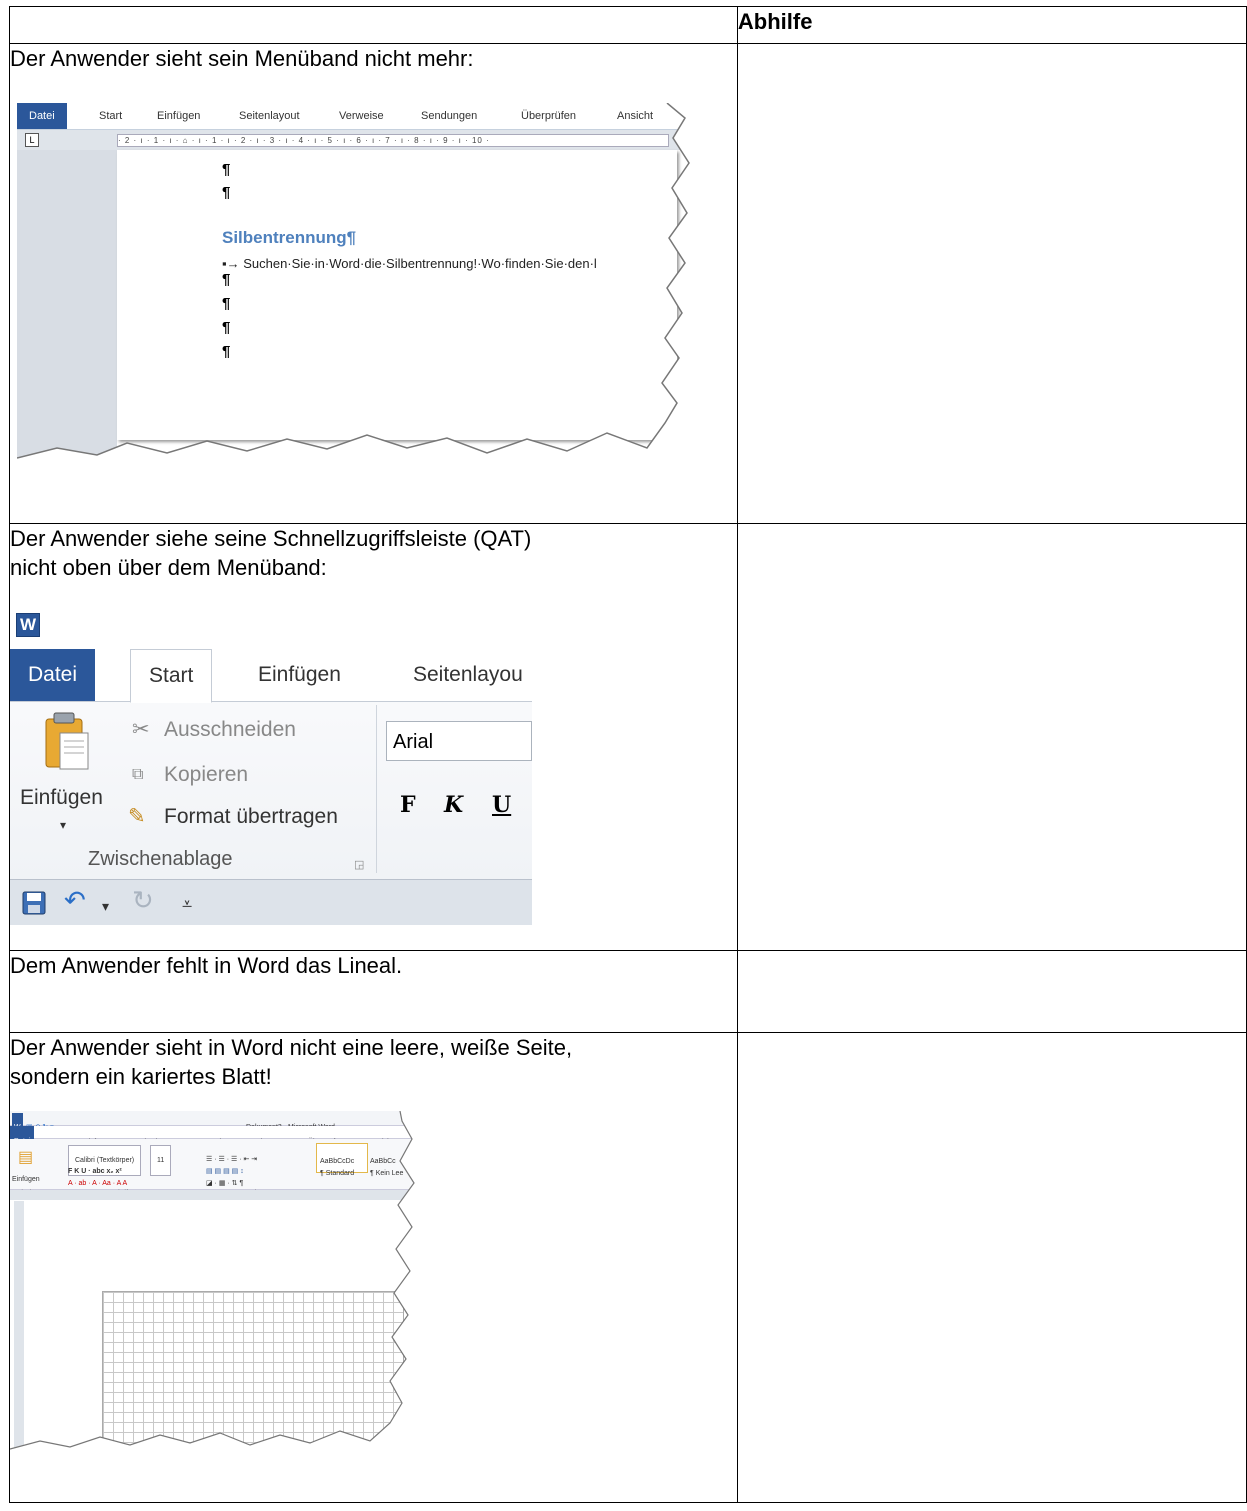  Describe the element at coordinates (359, 865) in the screenshot. I see `dialog-launcher-icon: ◲` at that location.